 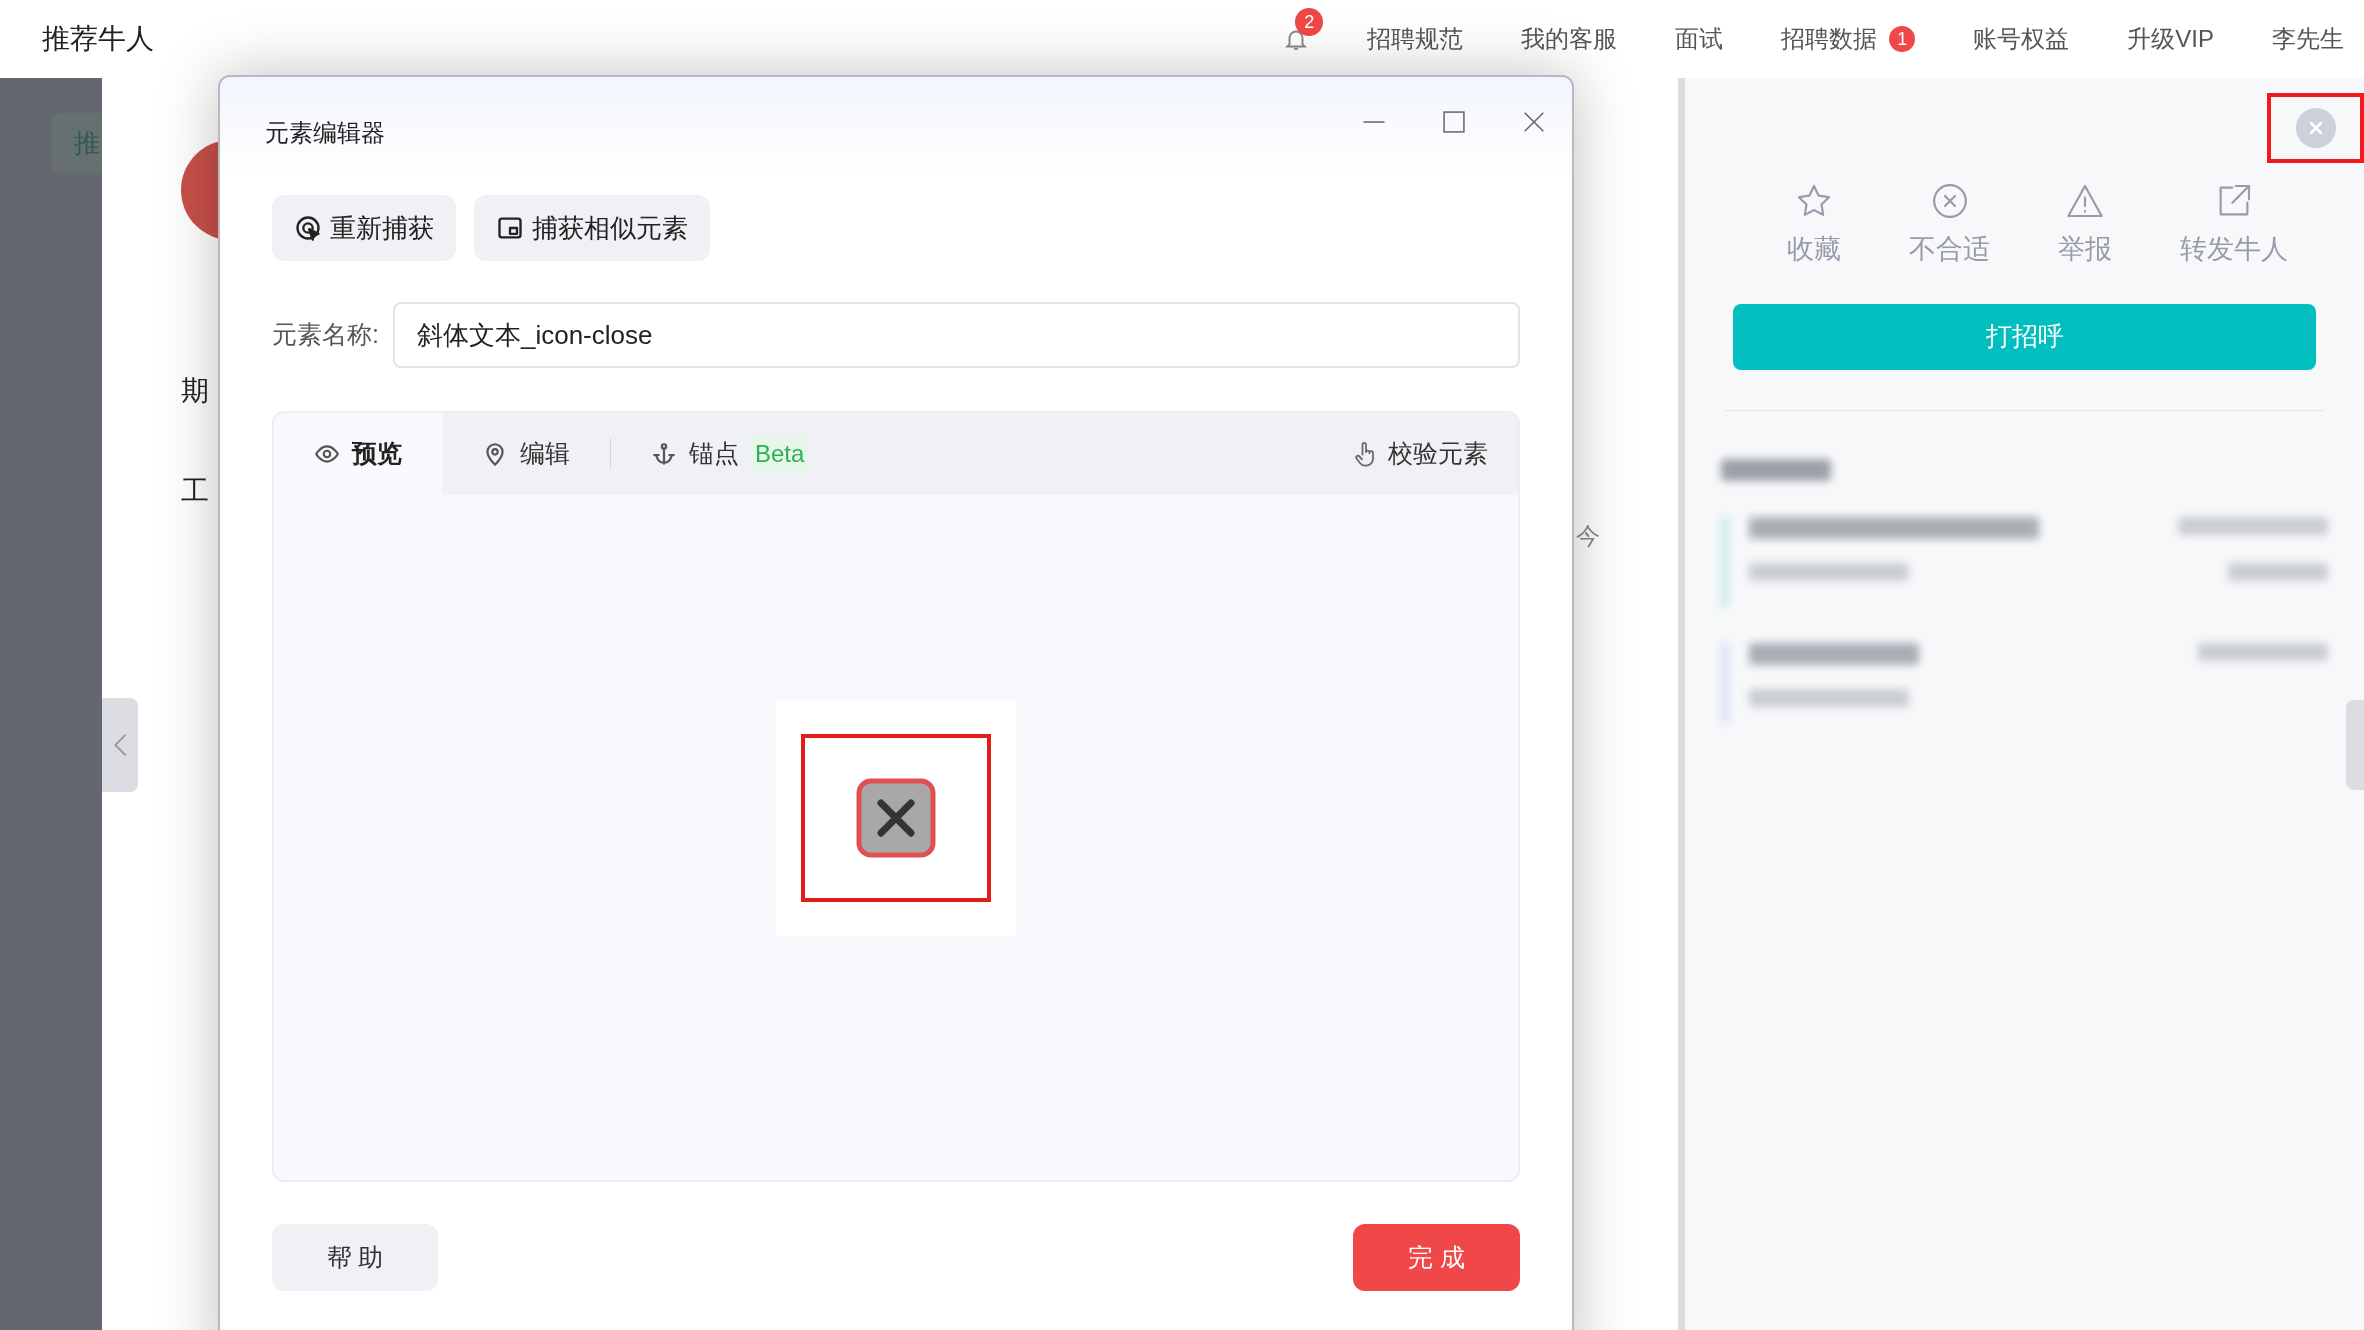 I want to click on tab: 锚点 Beta, so click(x=730, y=454).